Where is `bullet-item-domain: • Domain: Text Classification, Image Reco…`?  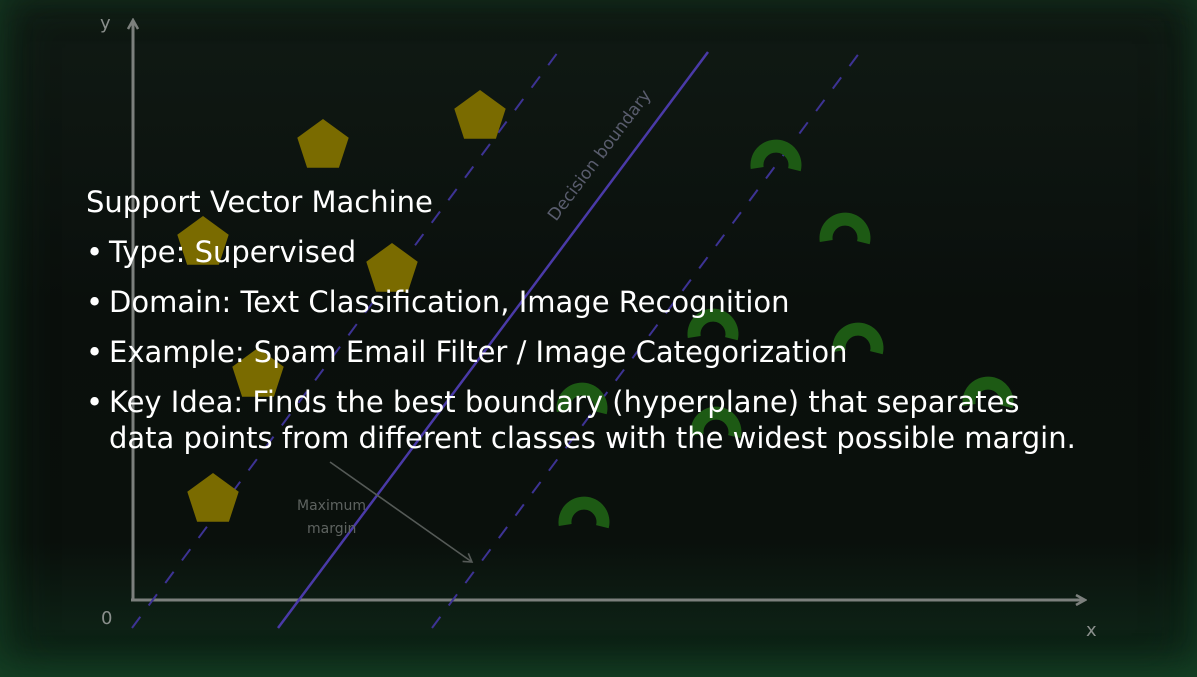 bullet-item-domain: • Domain: Text Classification, Image Reco… is located at coordinates (586, 302).